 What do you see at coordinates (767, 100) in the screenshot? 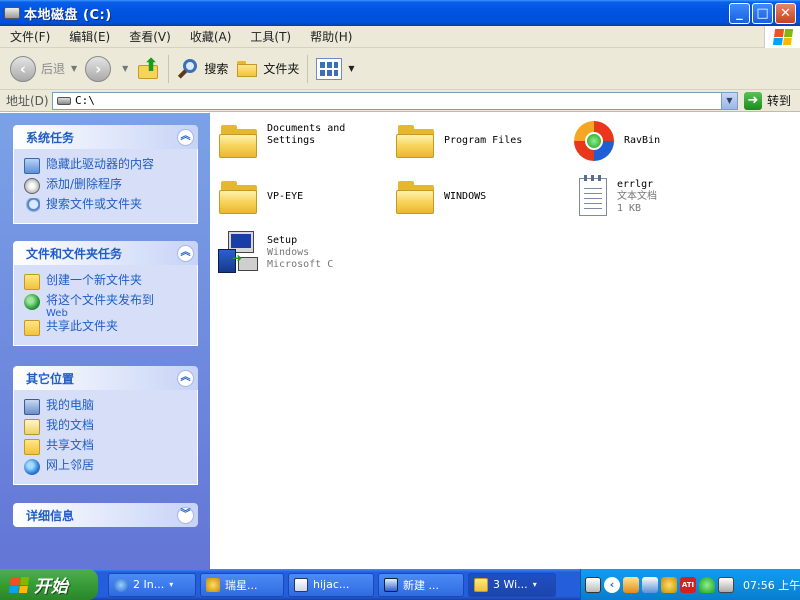
I see `go-button: ➜ 转到` at bounding box center [767, 100].